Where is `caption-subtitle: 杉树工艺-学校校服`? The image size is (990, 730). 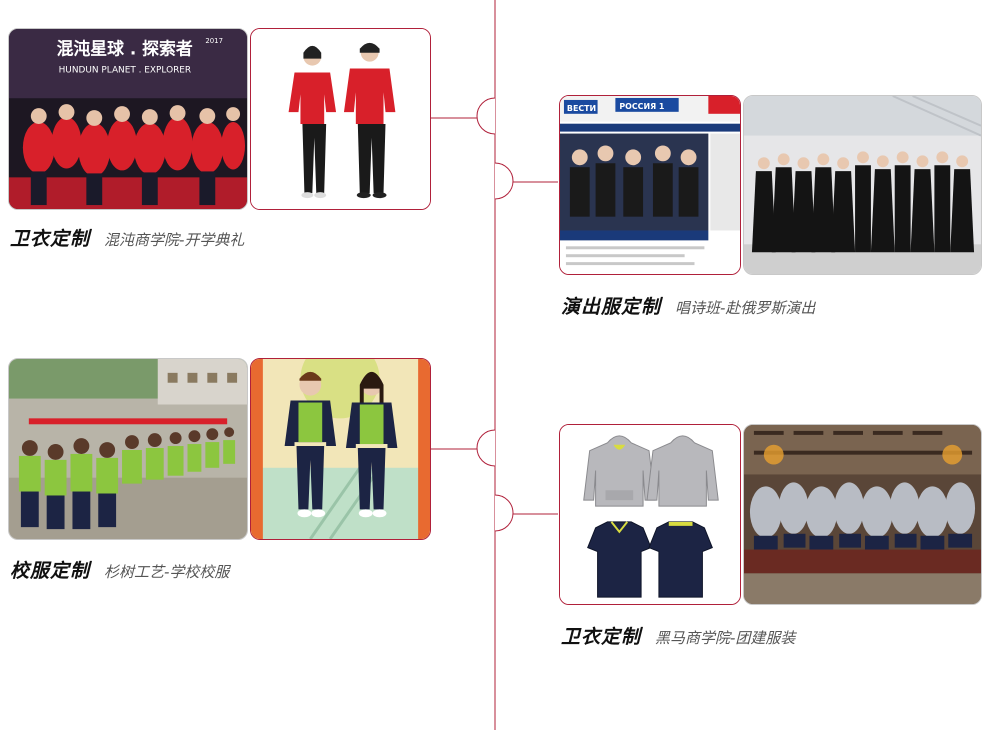 caption-subtitle: 杉树工艺-学校校服 is located at coordinates (167, 572).